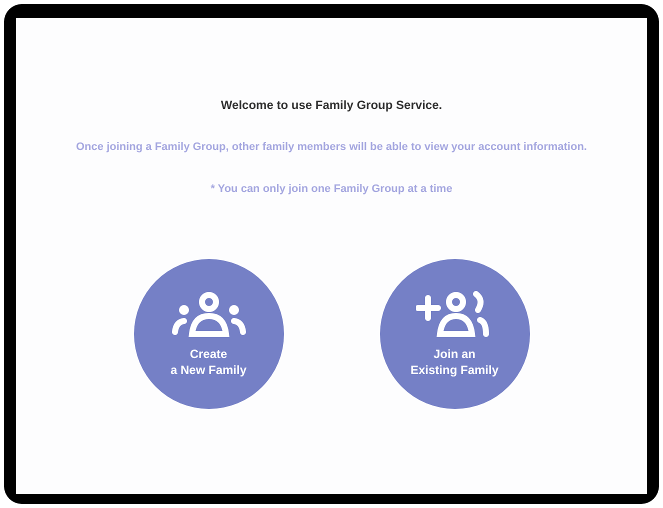 The height and width of the screenshot is (508, 663). I want to click on group-icon, so click(209, 315).